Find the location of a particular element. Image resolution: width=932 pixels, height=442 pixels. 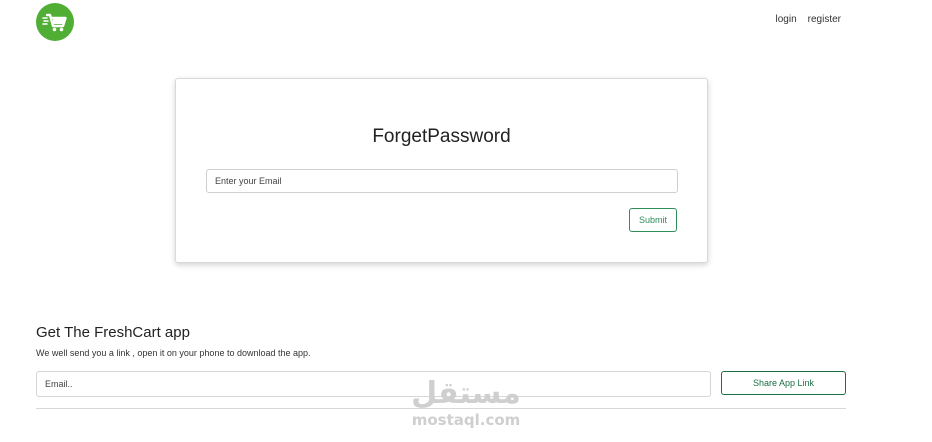

nav-links: login register is located at coordinates (809, 19).